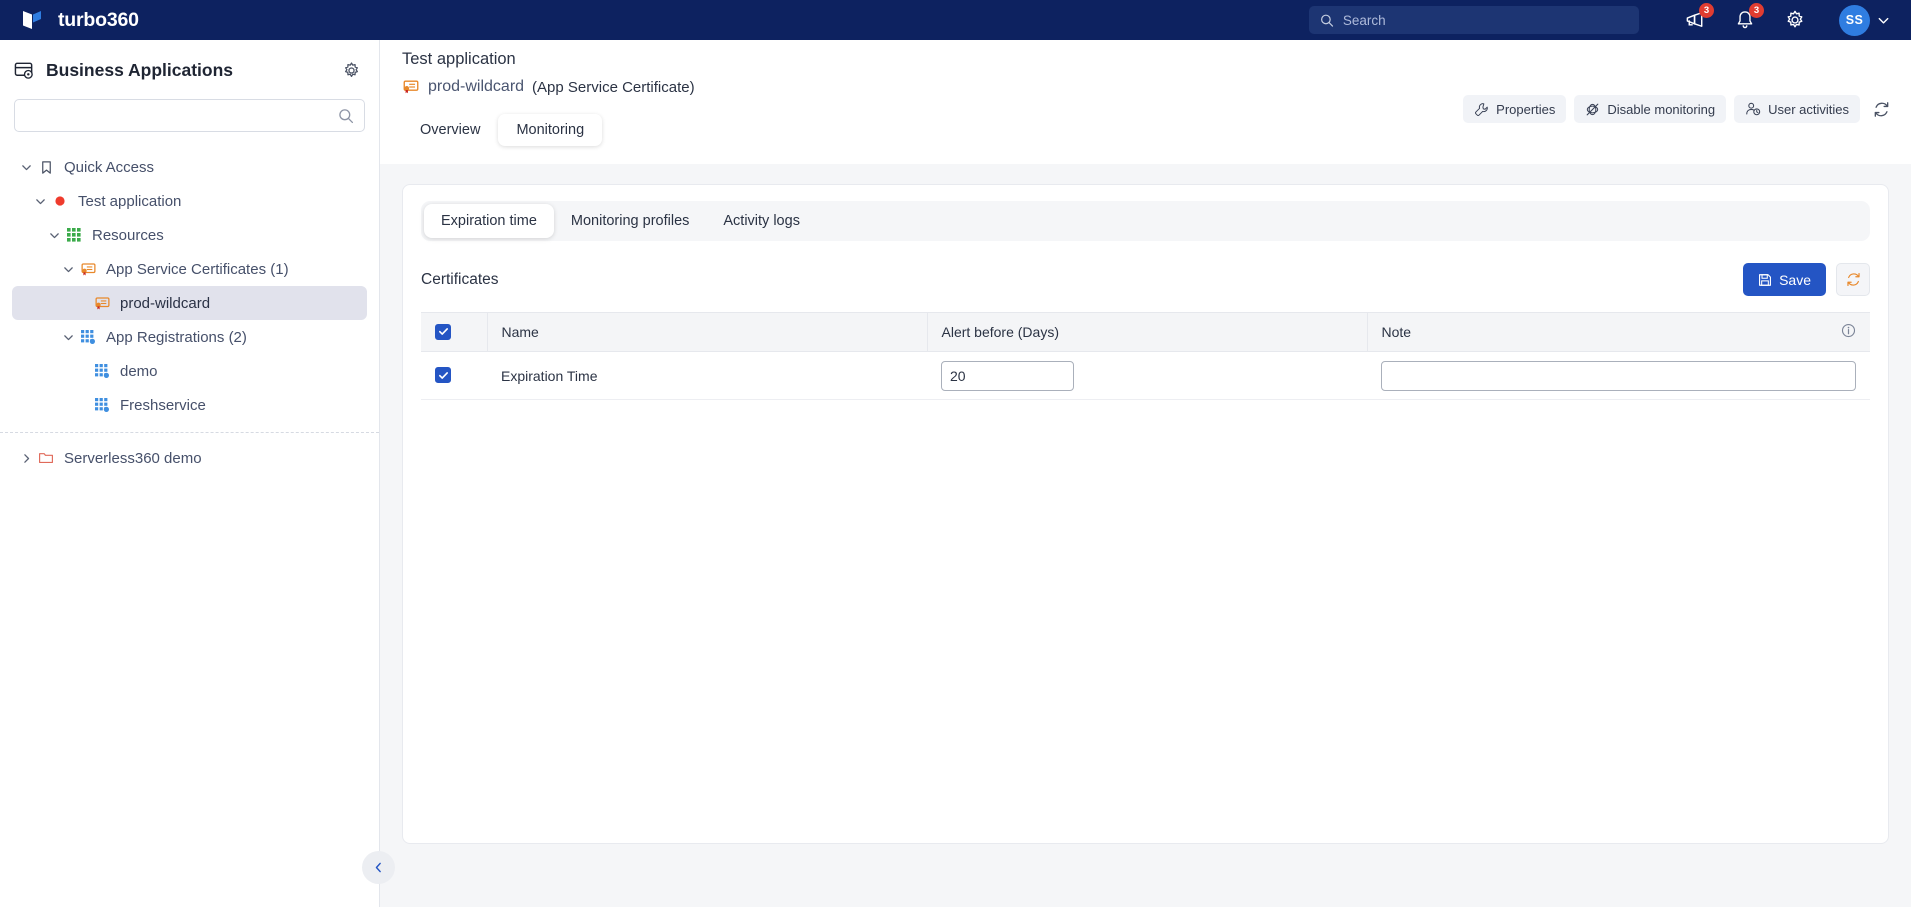  I want to click on user-menu: SS, so click(1865, 20).